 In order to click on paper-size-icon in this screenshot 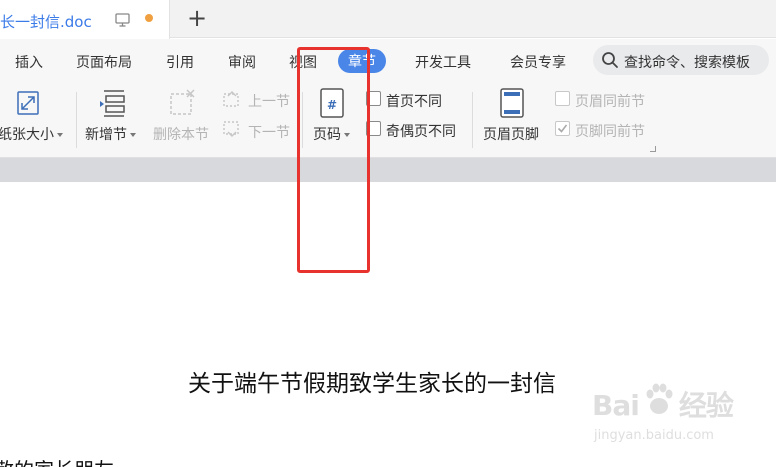, I will do `click(28, 103)`.